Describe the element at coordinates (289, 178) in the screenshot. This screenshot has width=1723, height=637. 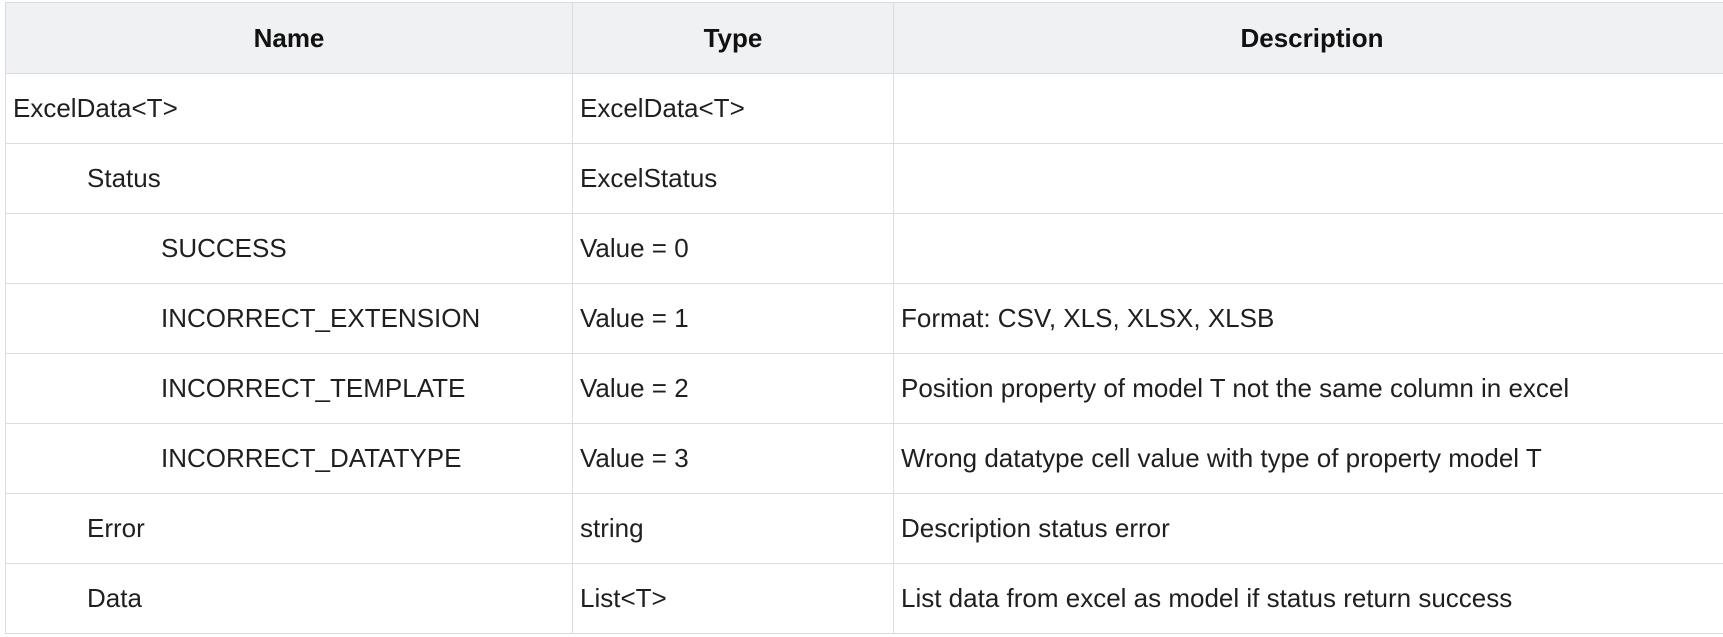
I see `cell-name: Status` at that location.